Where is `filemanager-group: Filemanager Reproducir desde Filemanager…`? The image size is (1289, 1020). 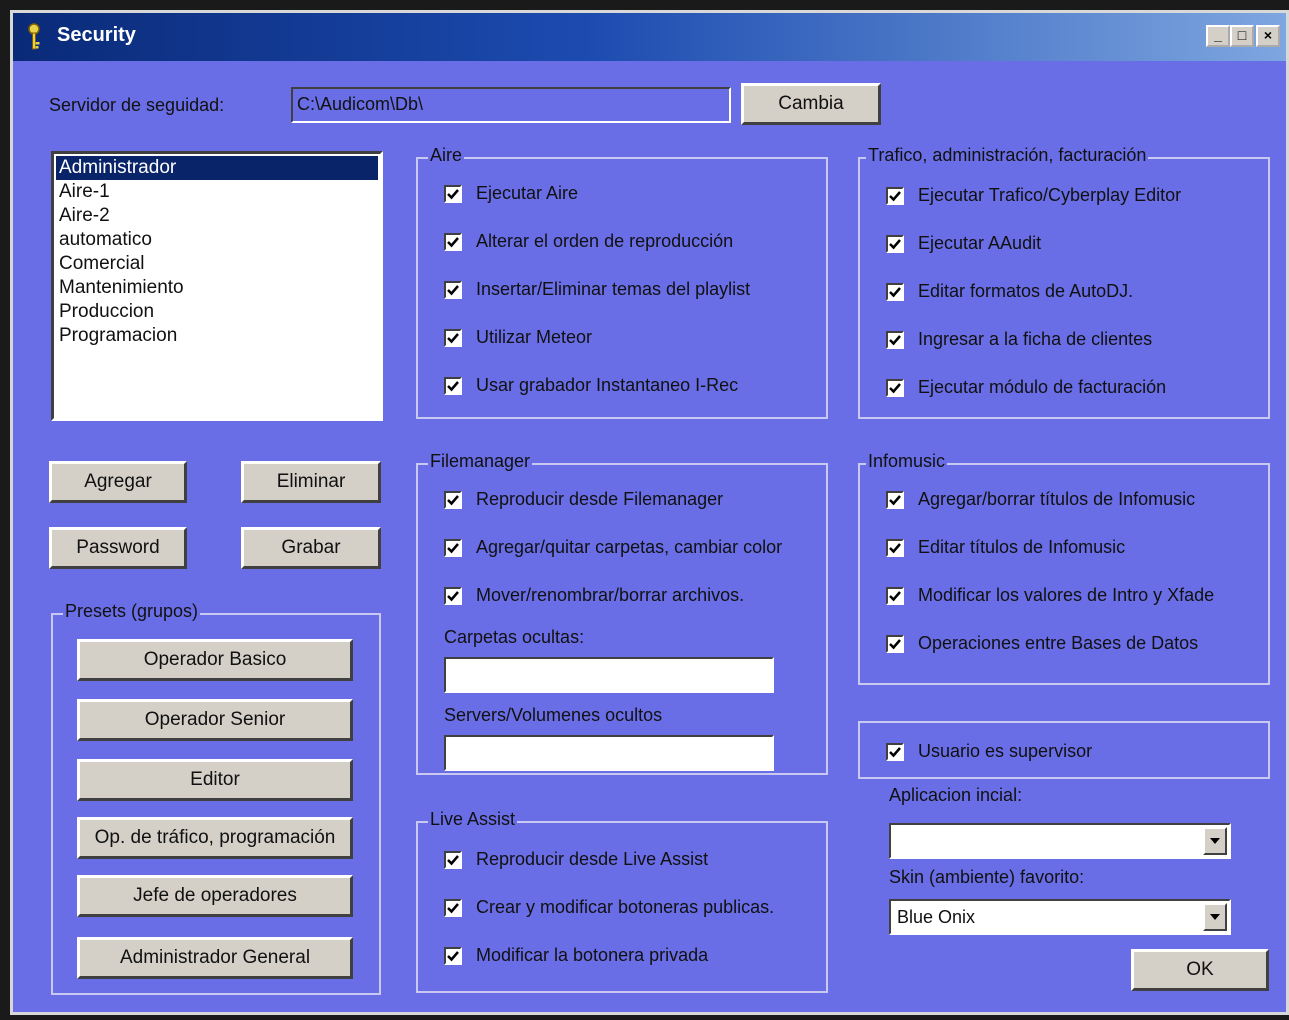 filemanager-group: Filemanager Reproducir desde Filemanager… is located at coordinates (622, 613).